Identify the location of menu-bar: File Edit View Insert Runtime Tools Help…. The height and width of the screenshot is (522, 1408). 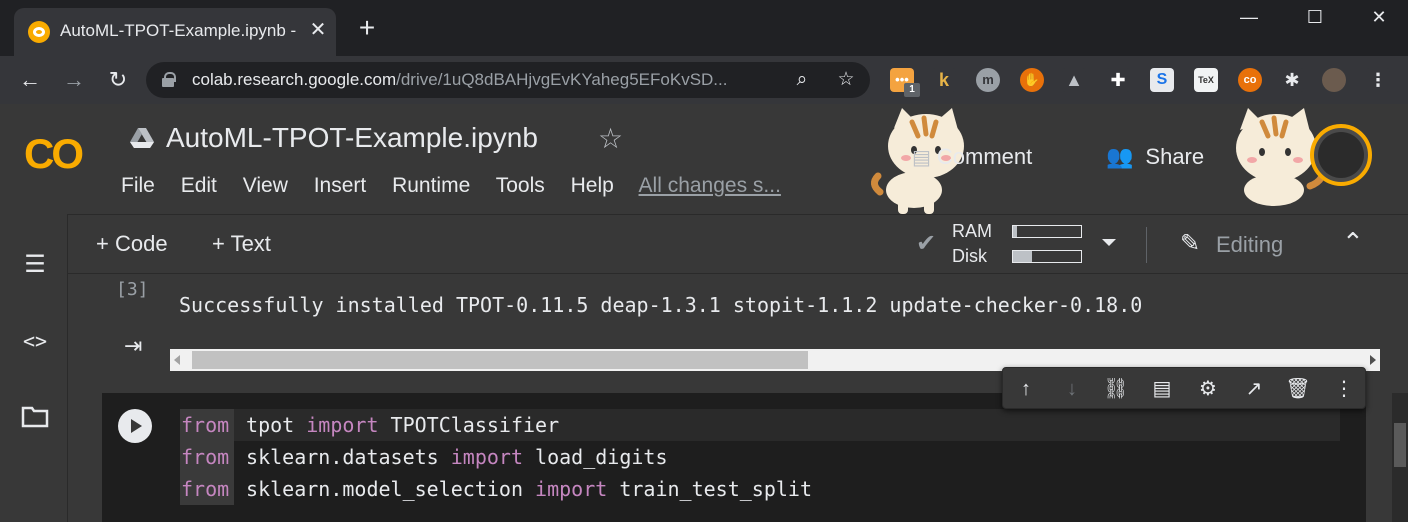
(461, 186).